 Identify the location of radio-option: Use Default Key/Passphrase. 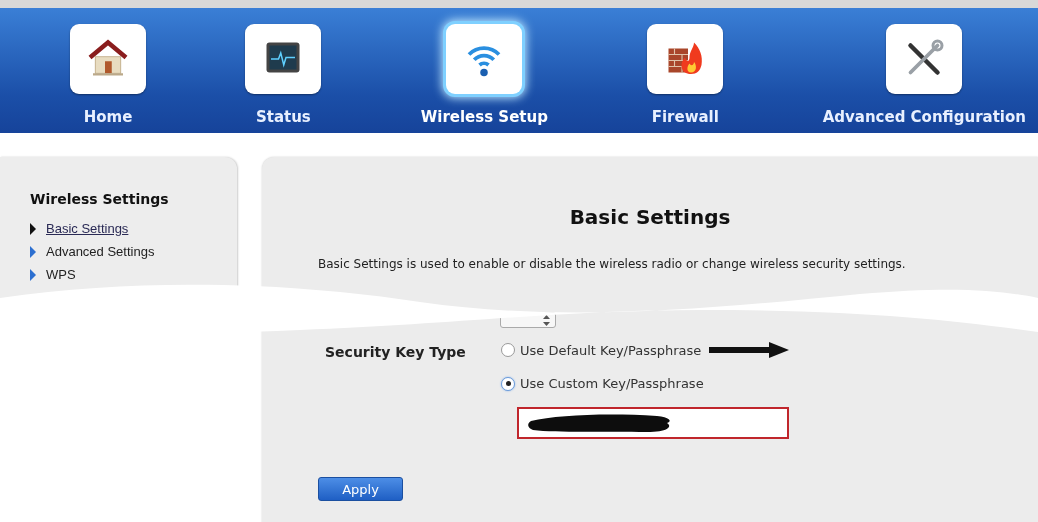
(601, 350).